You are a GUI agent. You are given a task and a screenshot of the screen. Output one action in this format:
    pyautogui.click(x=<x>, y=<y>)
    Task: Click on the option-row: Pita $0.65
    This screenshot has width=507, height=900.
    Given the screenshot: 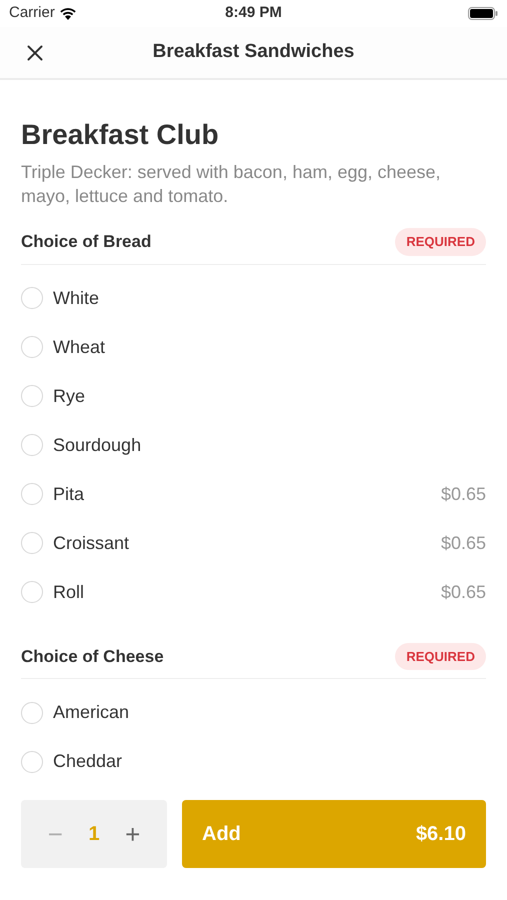 What is the action you would take?
    pyautogui.click(x=253, y=494)
    